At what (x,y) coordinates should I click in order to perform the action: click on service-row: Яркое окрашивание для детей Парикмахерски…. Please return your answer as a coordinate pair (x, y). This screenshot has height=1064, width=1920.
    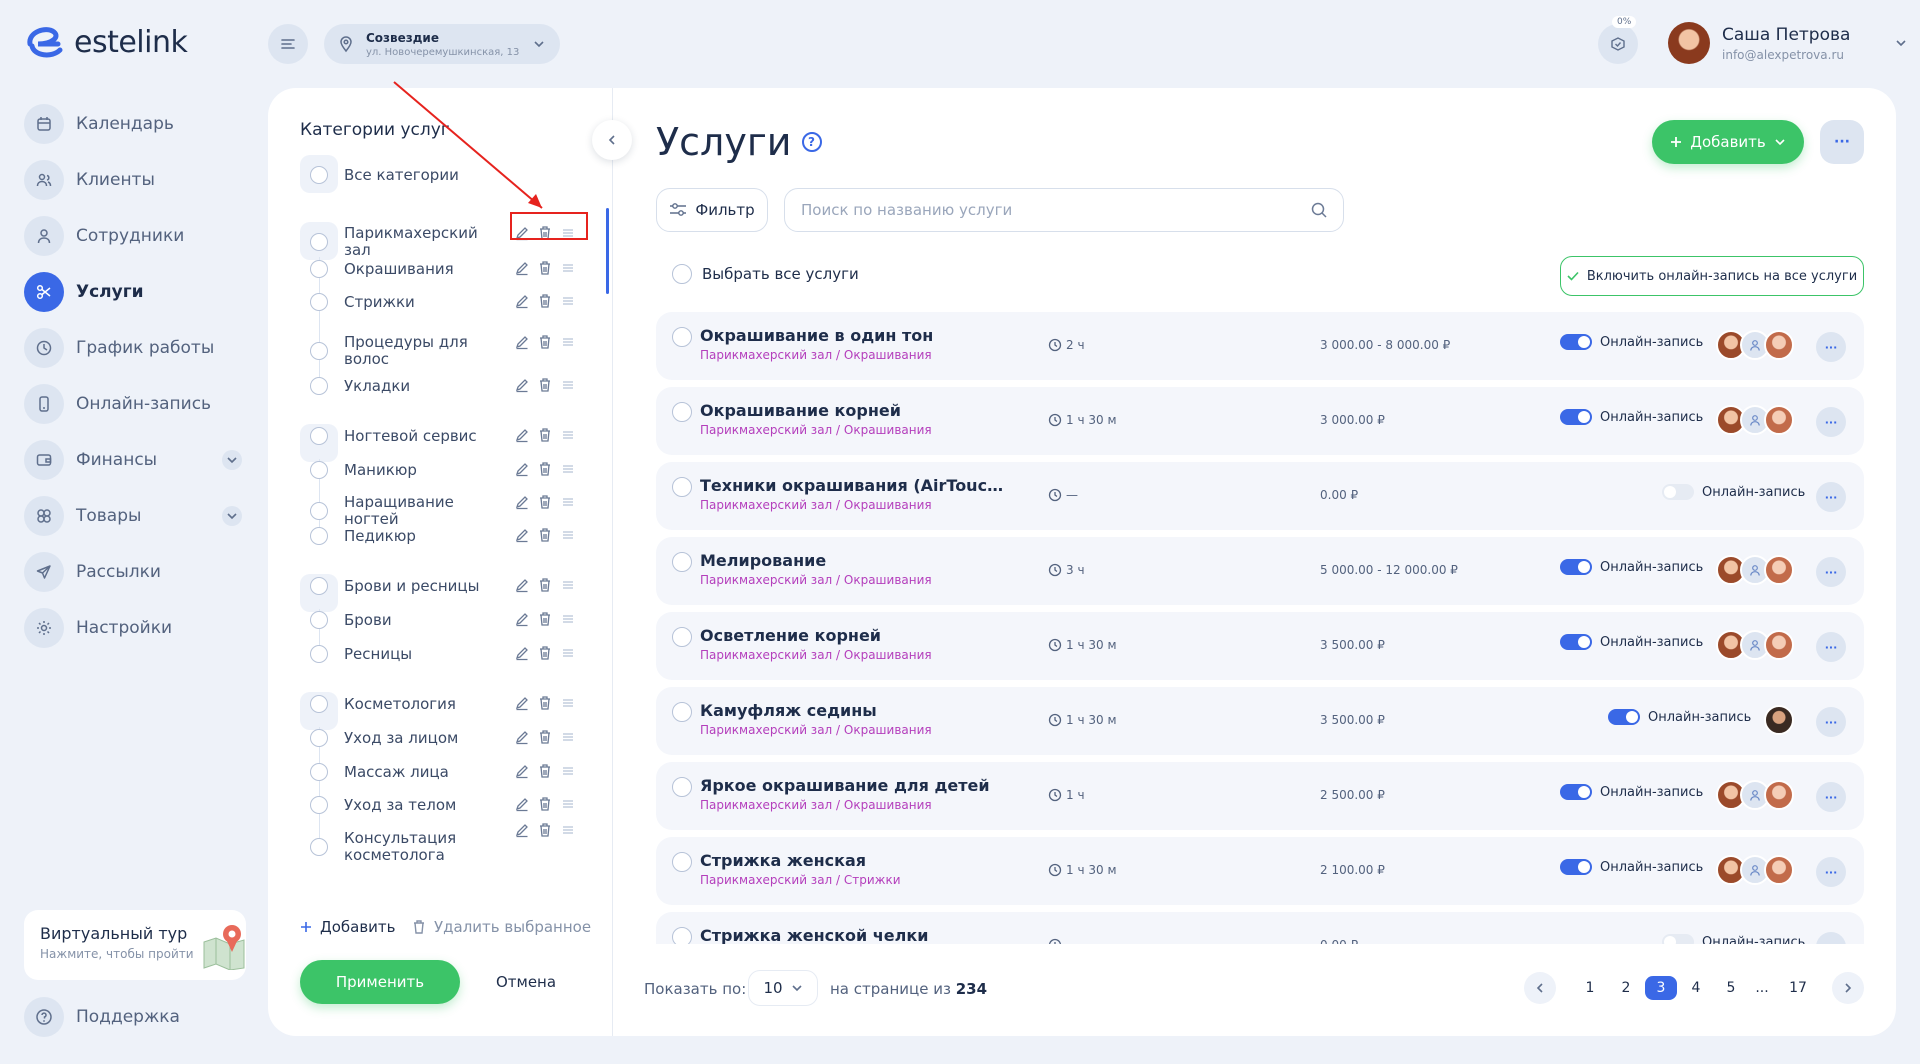
    Looking at the image, I should click on (1260, 796).